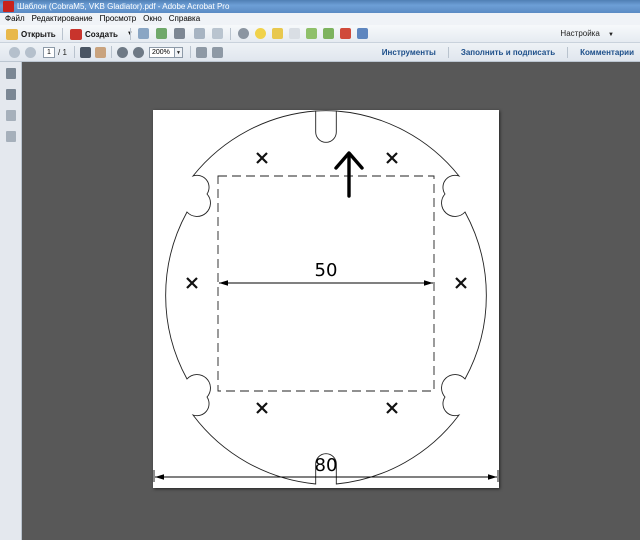  What do you see at coordinates (30, 52) in the screenshot?
I see `next-page-icon` at bounding box center [30, 52].